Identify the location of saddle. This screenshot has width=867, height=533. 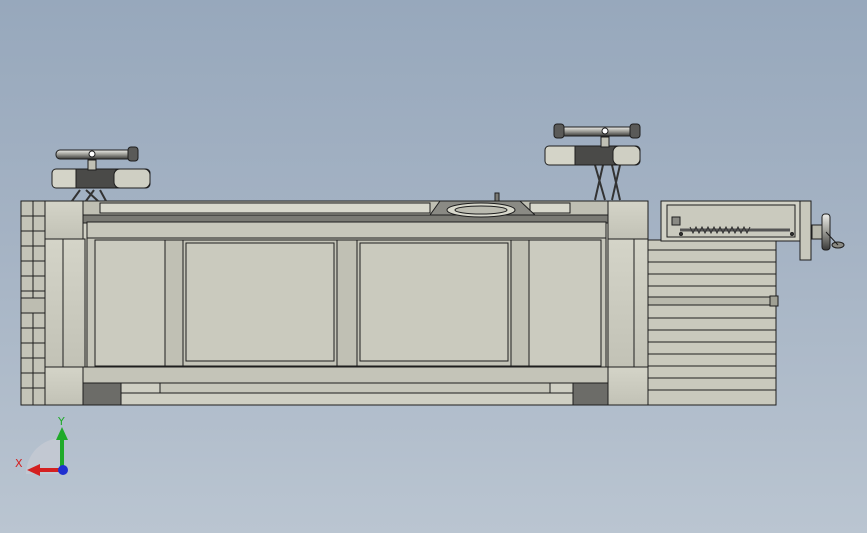
(483, 205).